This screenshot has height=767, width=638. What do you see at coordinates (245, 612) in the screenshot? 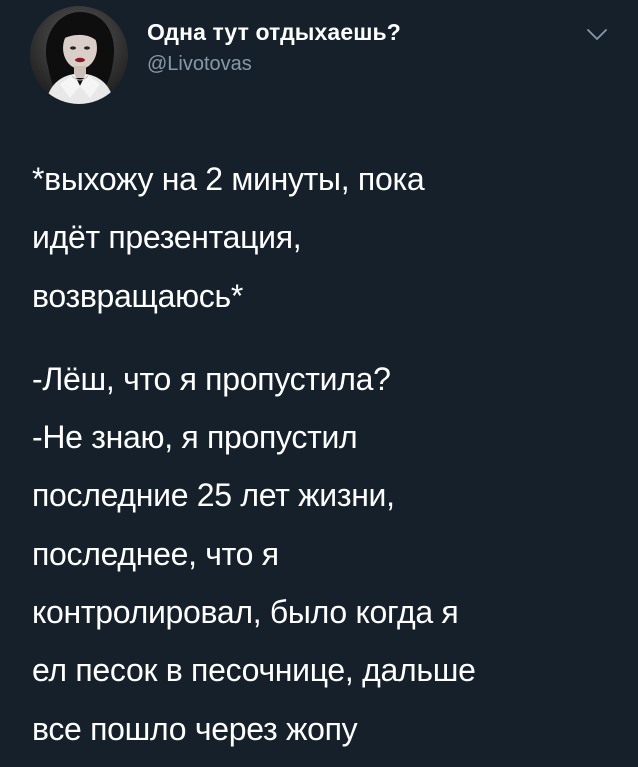
I see `text-line: контролировал, было когда я` at bounding box center [245, 612].